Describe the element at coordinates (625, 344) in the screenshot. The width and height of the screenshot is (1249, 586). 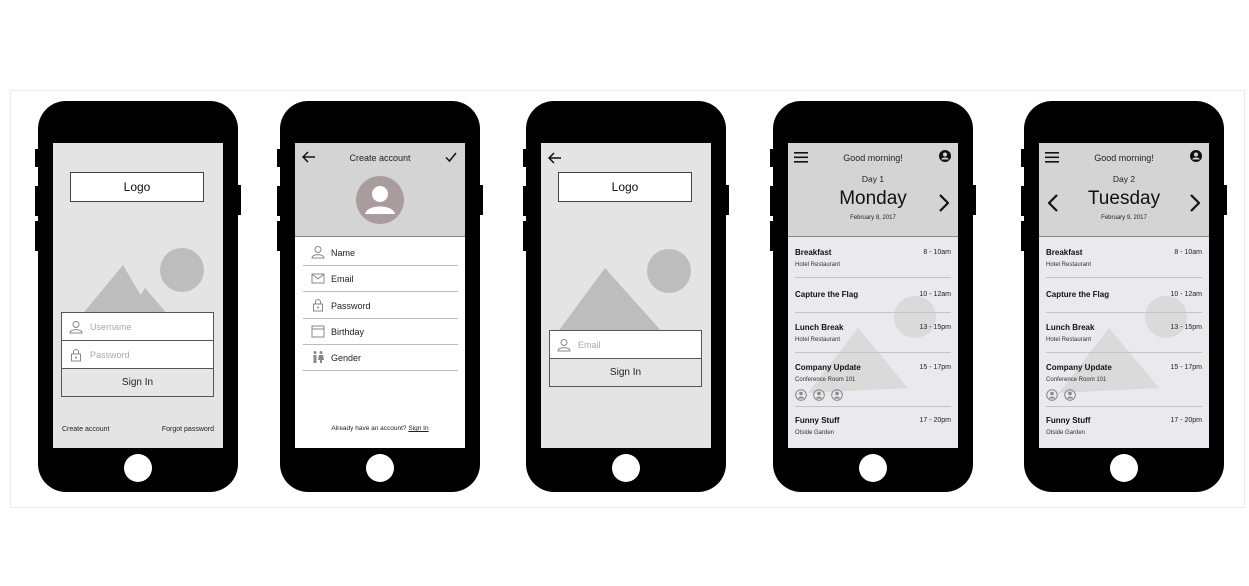
I see `email-input: Email` at that location.